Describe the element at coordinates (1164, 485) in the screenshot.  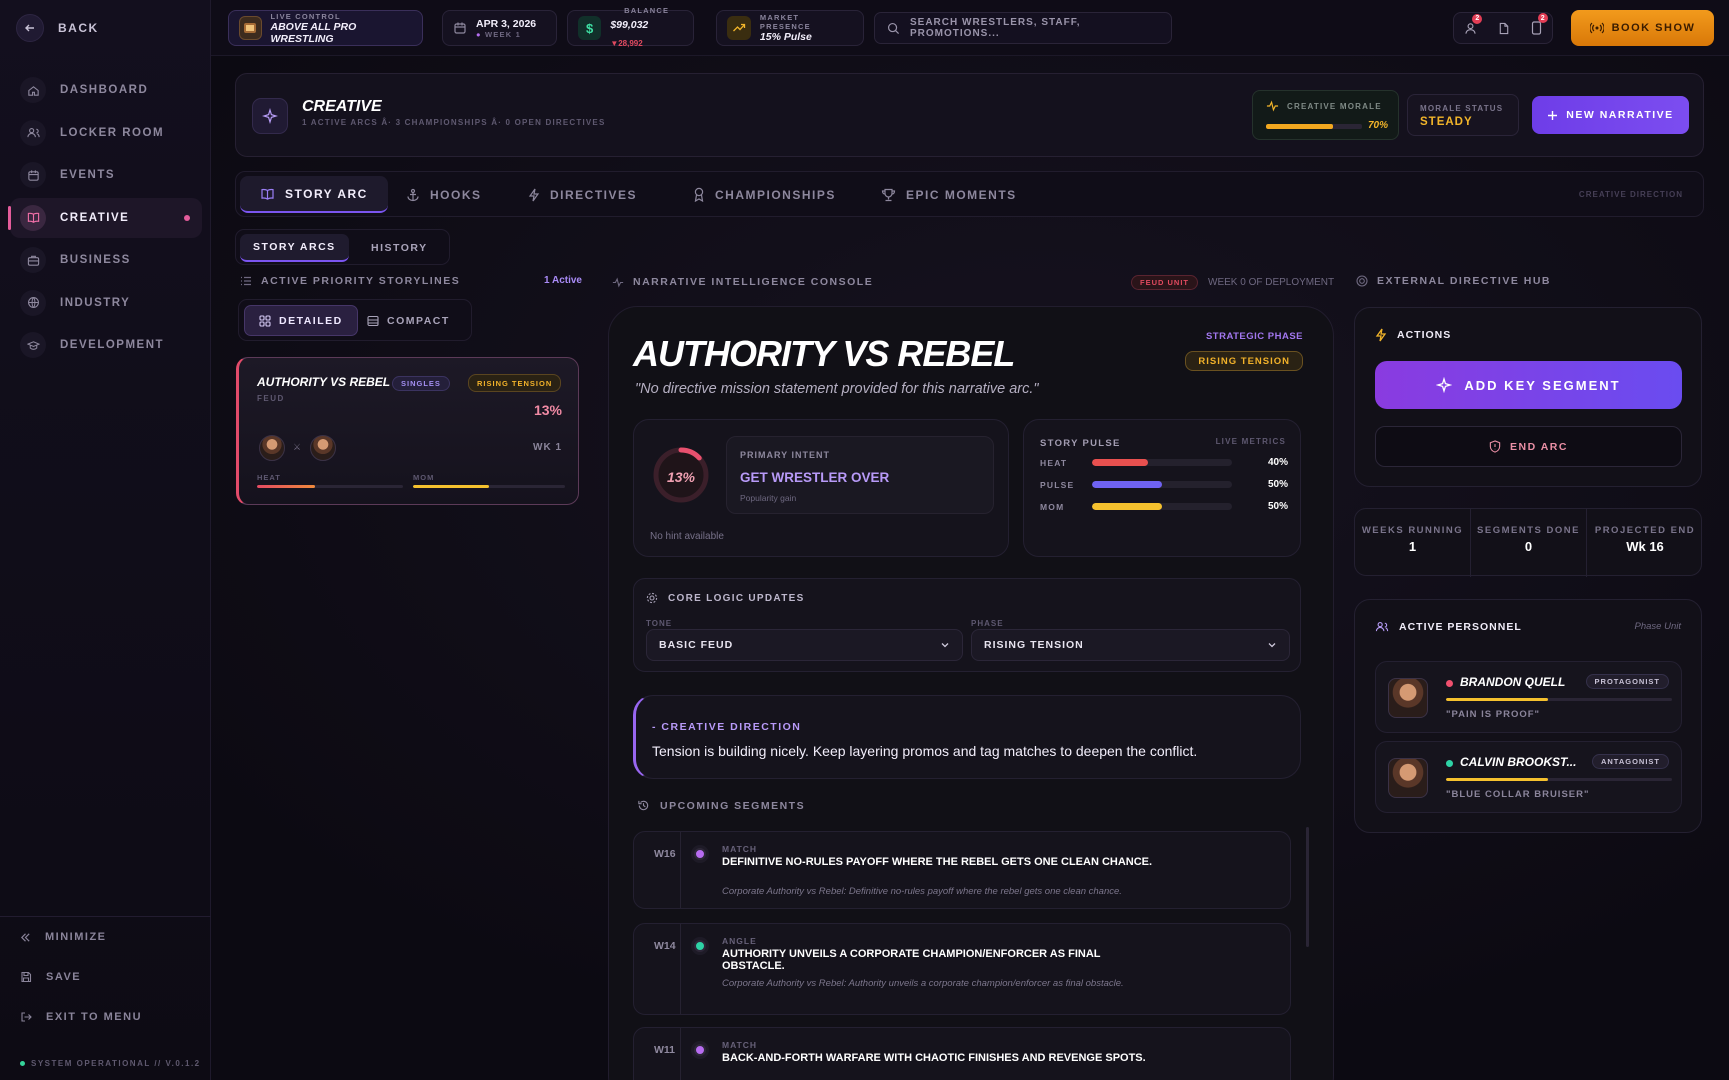
I see `metric-row: PULSE 50%` at that location.